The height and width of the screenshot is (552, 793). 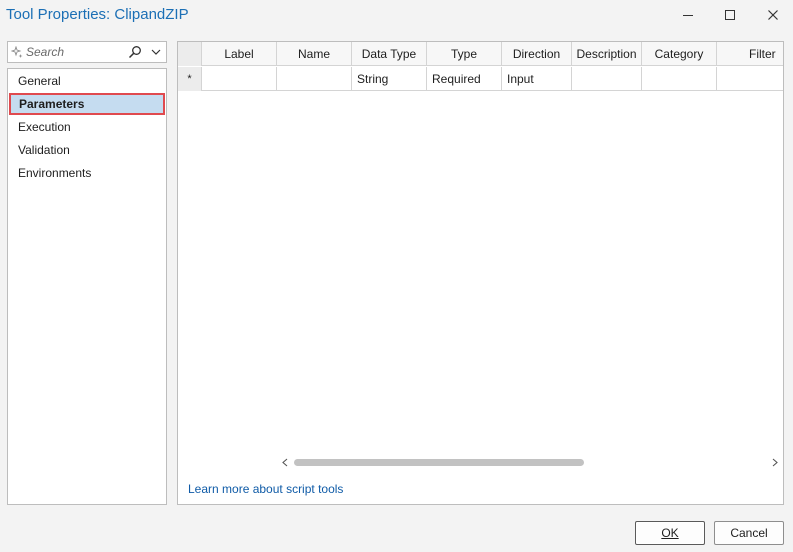 What do you see at coordinates (396, 16) in the screenshot?
I see `title-bar: Tool Properties: ClipandZIP` at bounding box center [396, 16].